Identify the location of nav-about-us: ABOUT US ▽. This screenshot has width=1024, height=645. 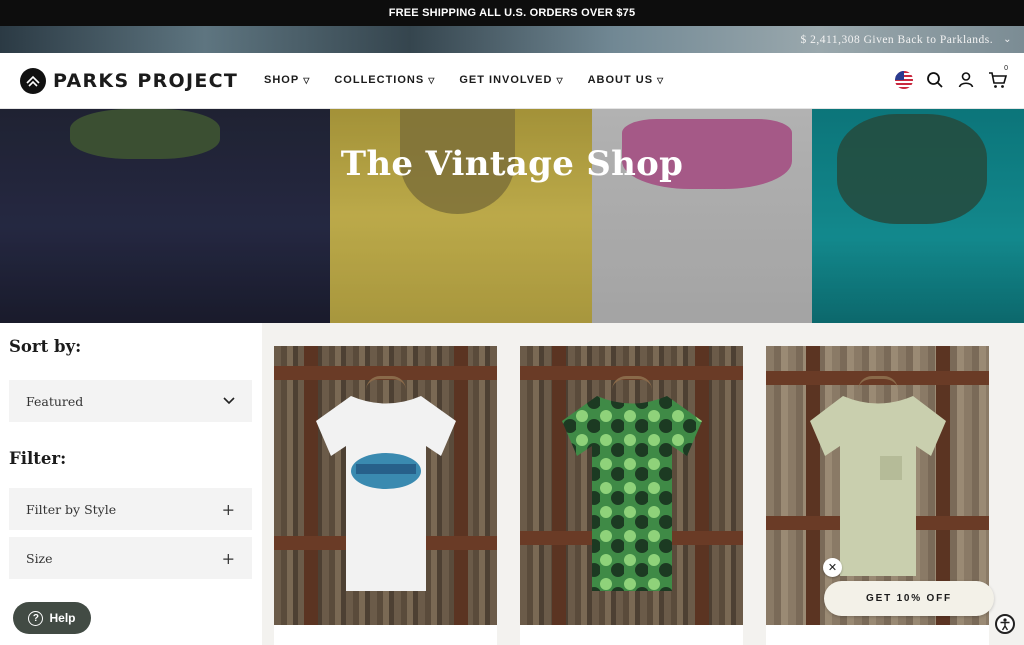
(626, 80).